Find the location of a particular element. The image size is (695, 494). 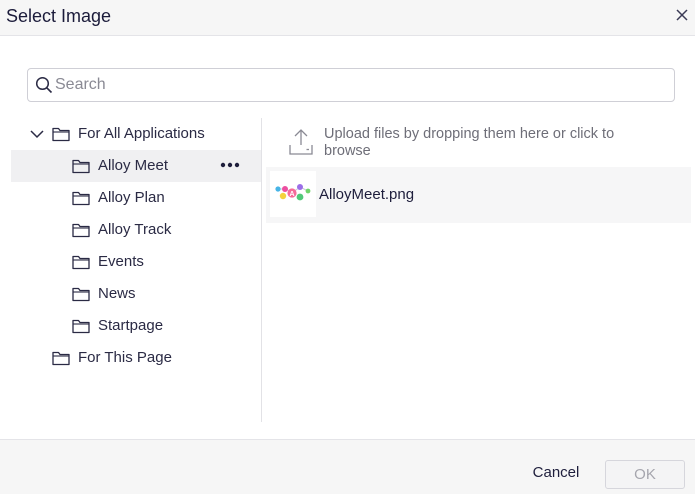

tree-node-label: Alloy Track is located at coordinates (135, 229).